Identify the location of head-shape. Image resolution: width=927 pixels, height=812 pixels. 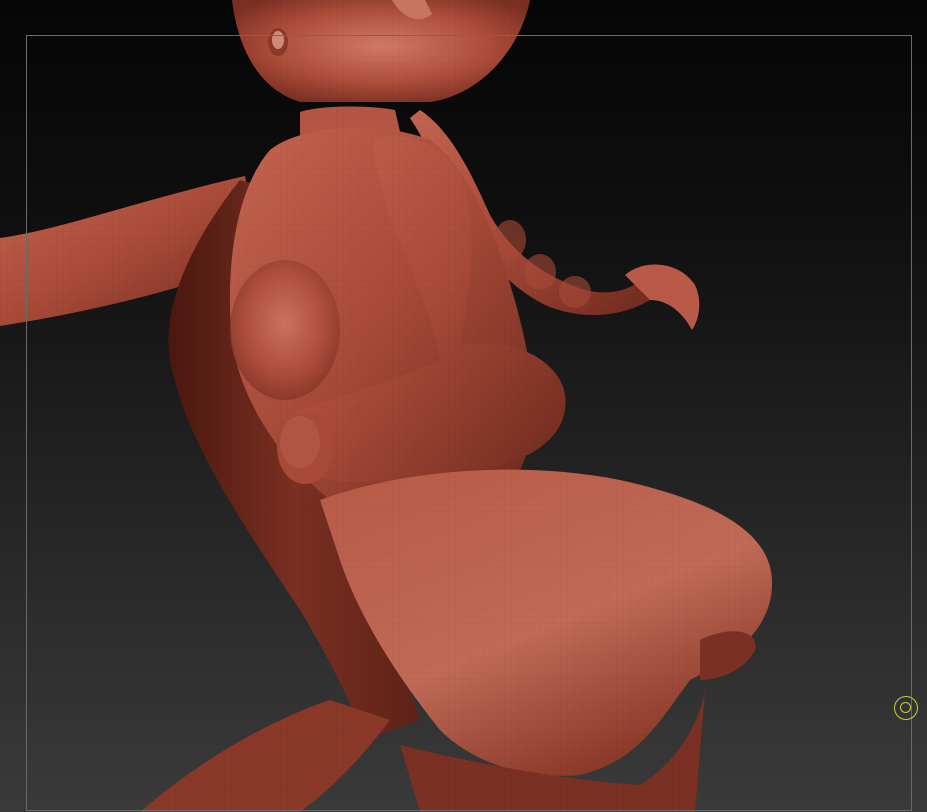
(381, 51).